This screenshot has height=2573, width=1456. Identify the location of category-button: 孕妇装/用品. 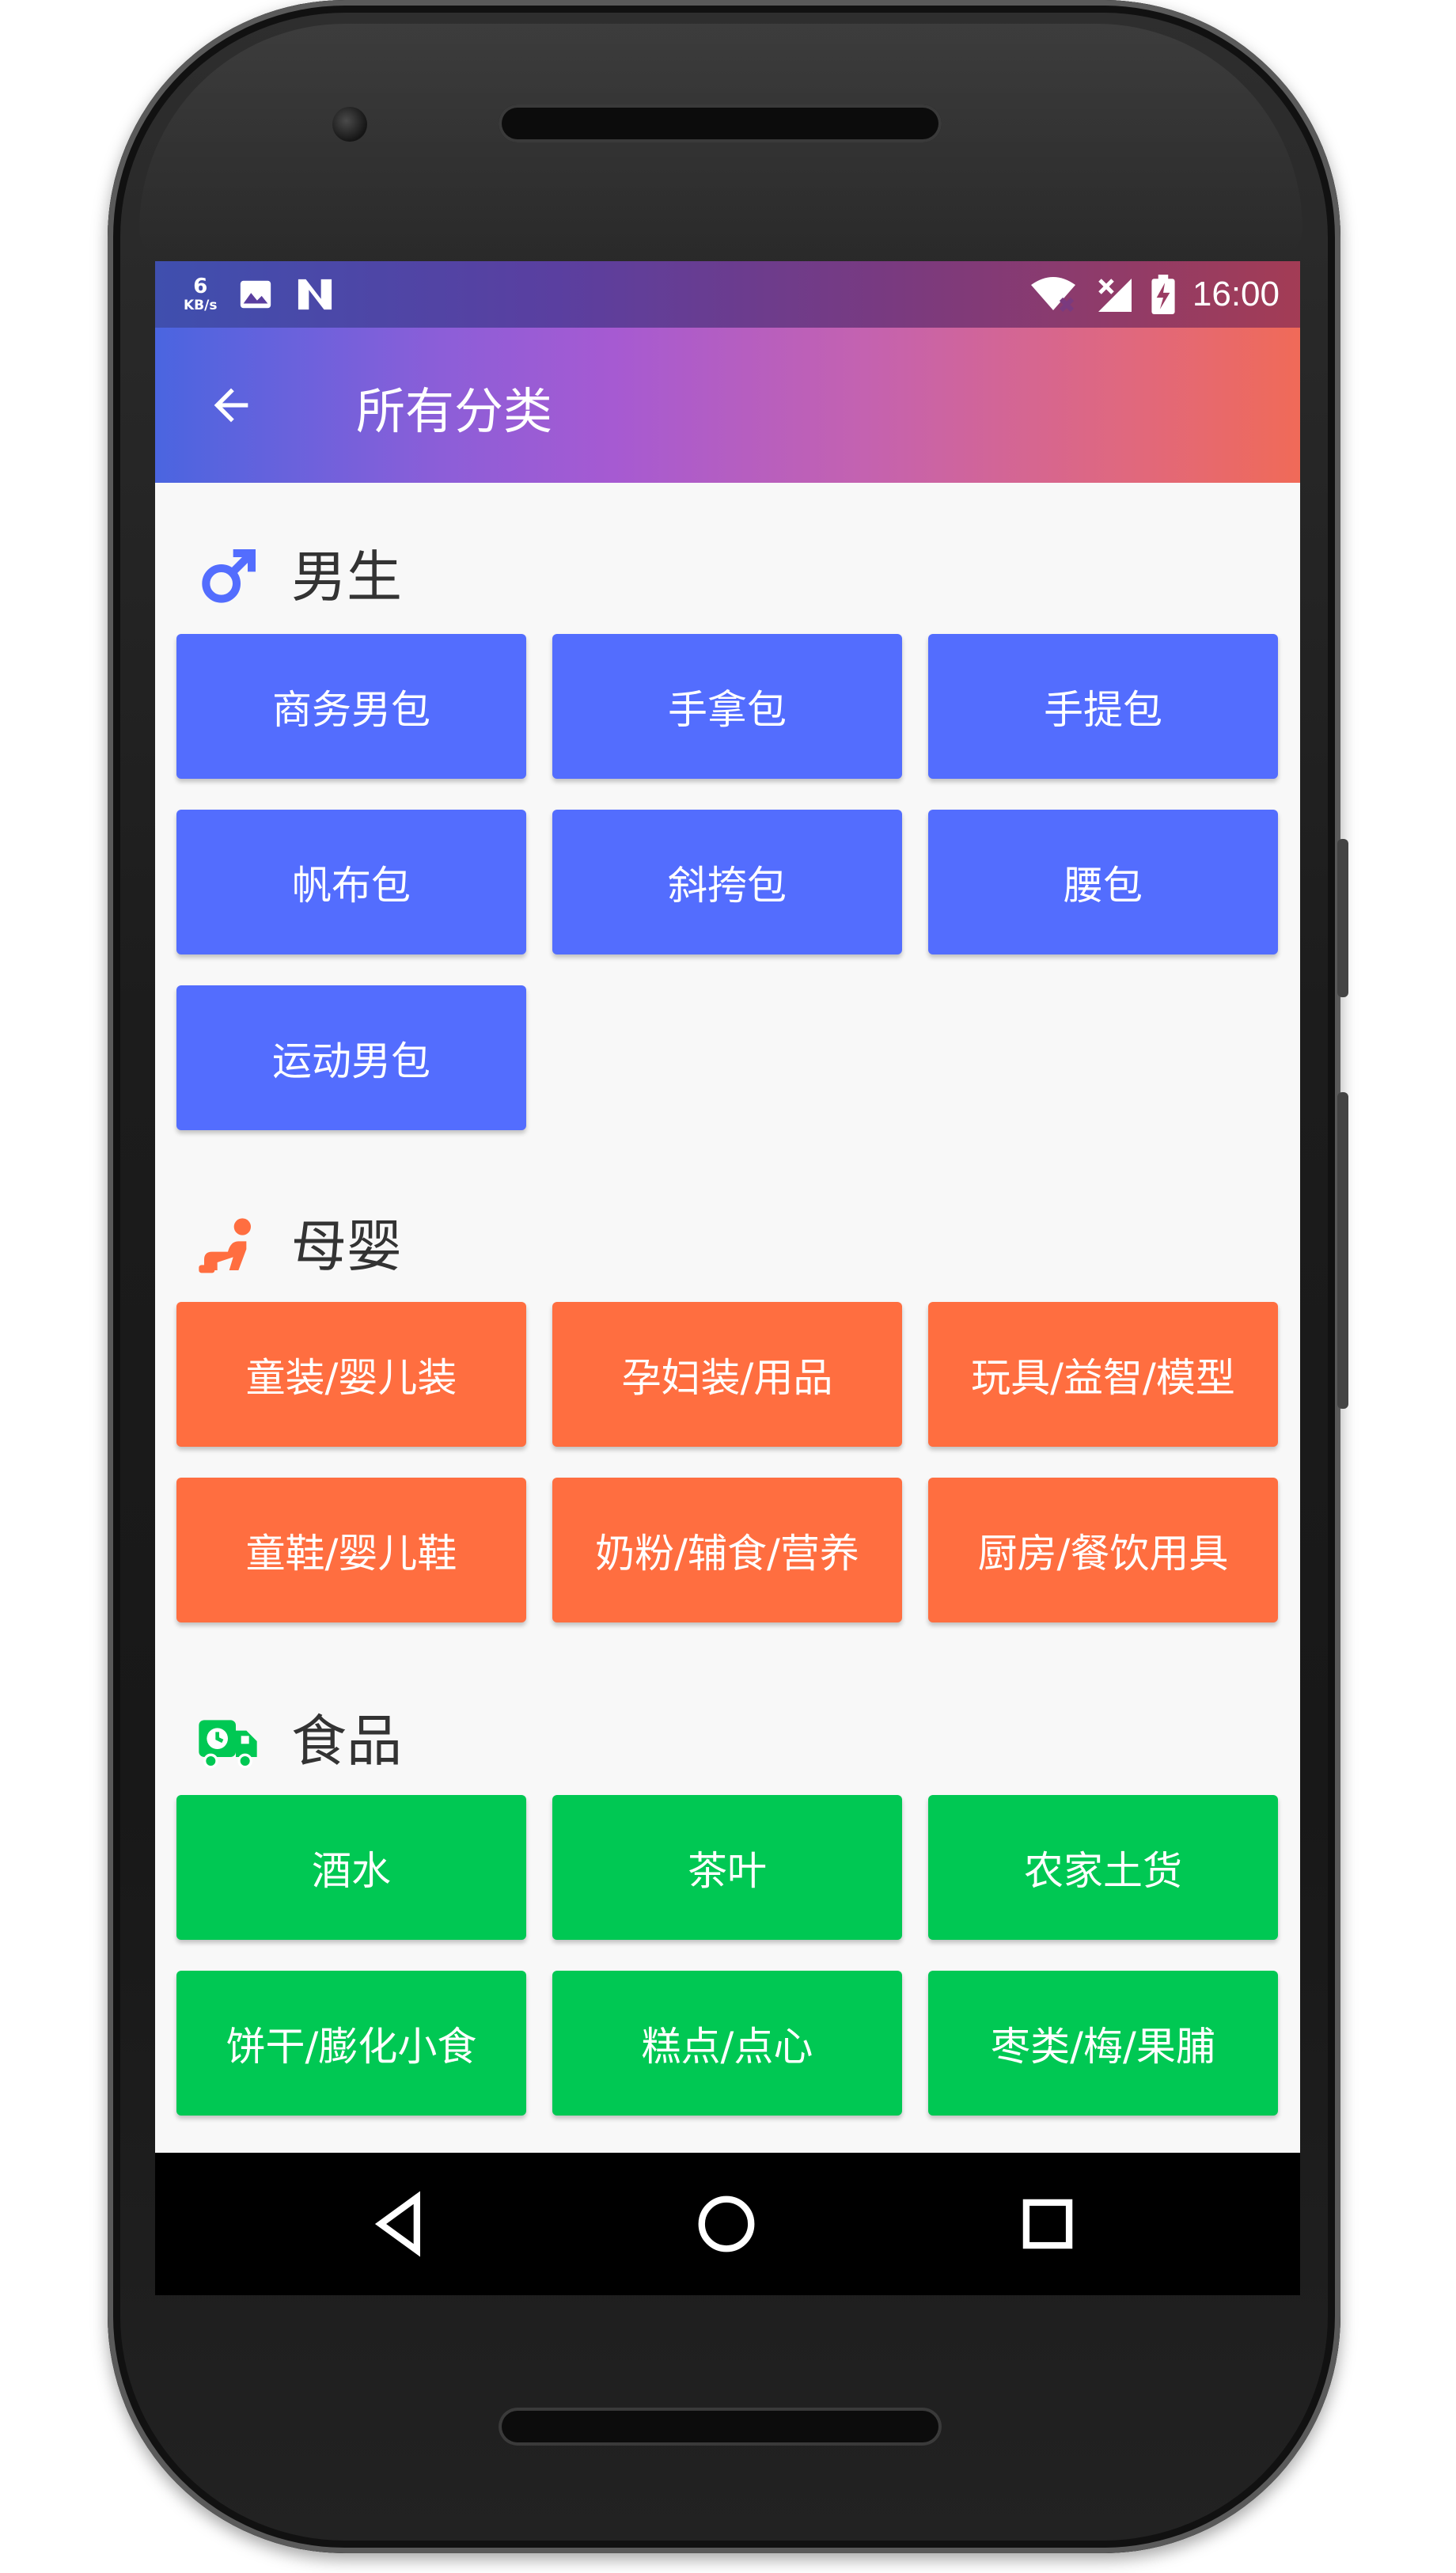
(727, 1374).